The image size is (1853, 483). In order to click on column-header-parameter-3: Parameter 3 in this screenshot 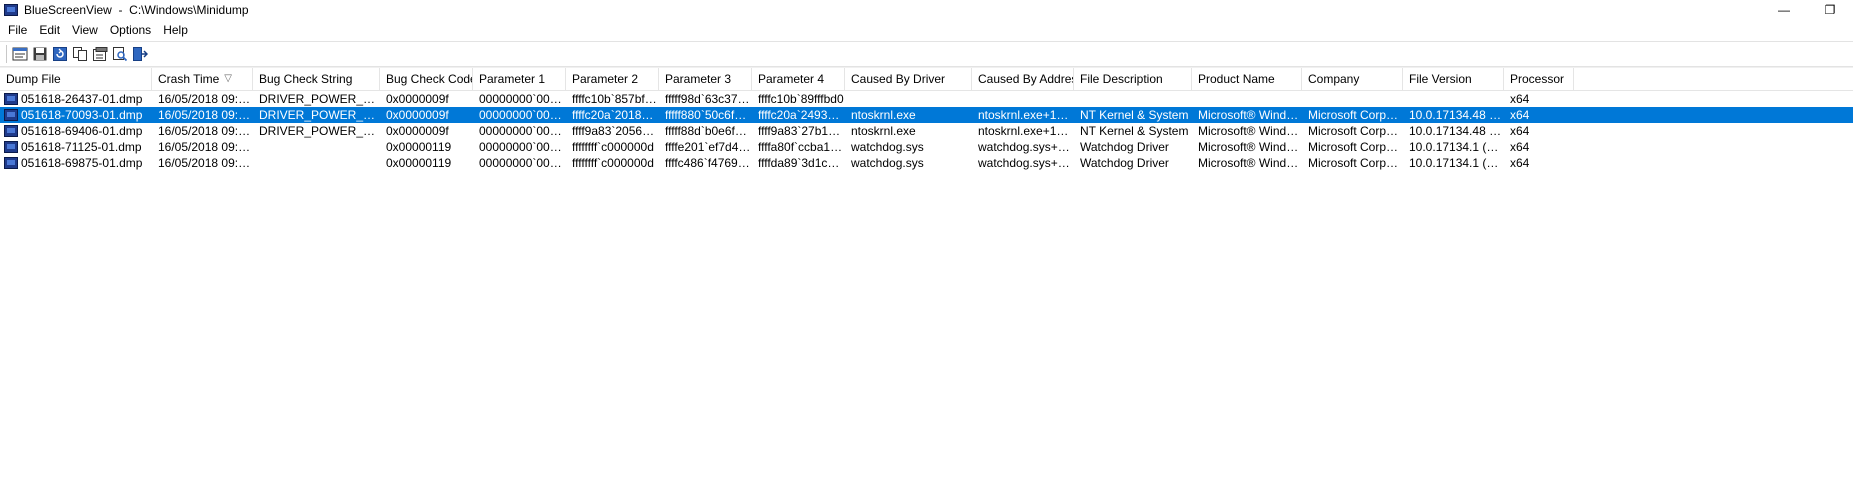, I will do `click(705, 79)`.